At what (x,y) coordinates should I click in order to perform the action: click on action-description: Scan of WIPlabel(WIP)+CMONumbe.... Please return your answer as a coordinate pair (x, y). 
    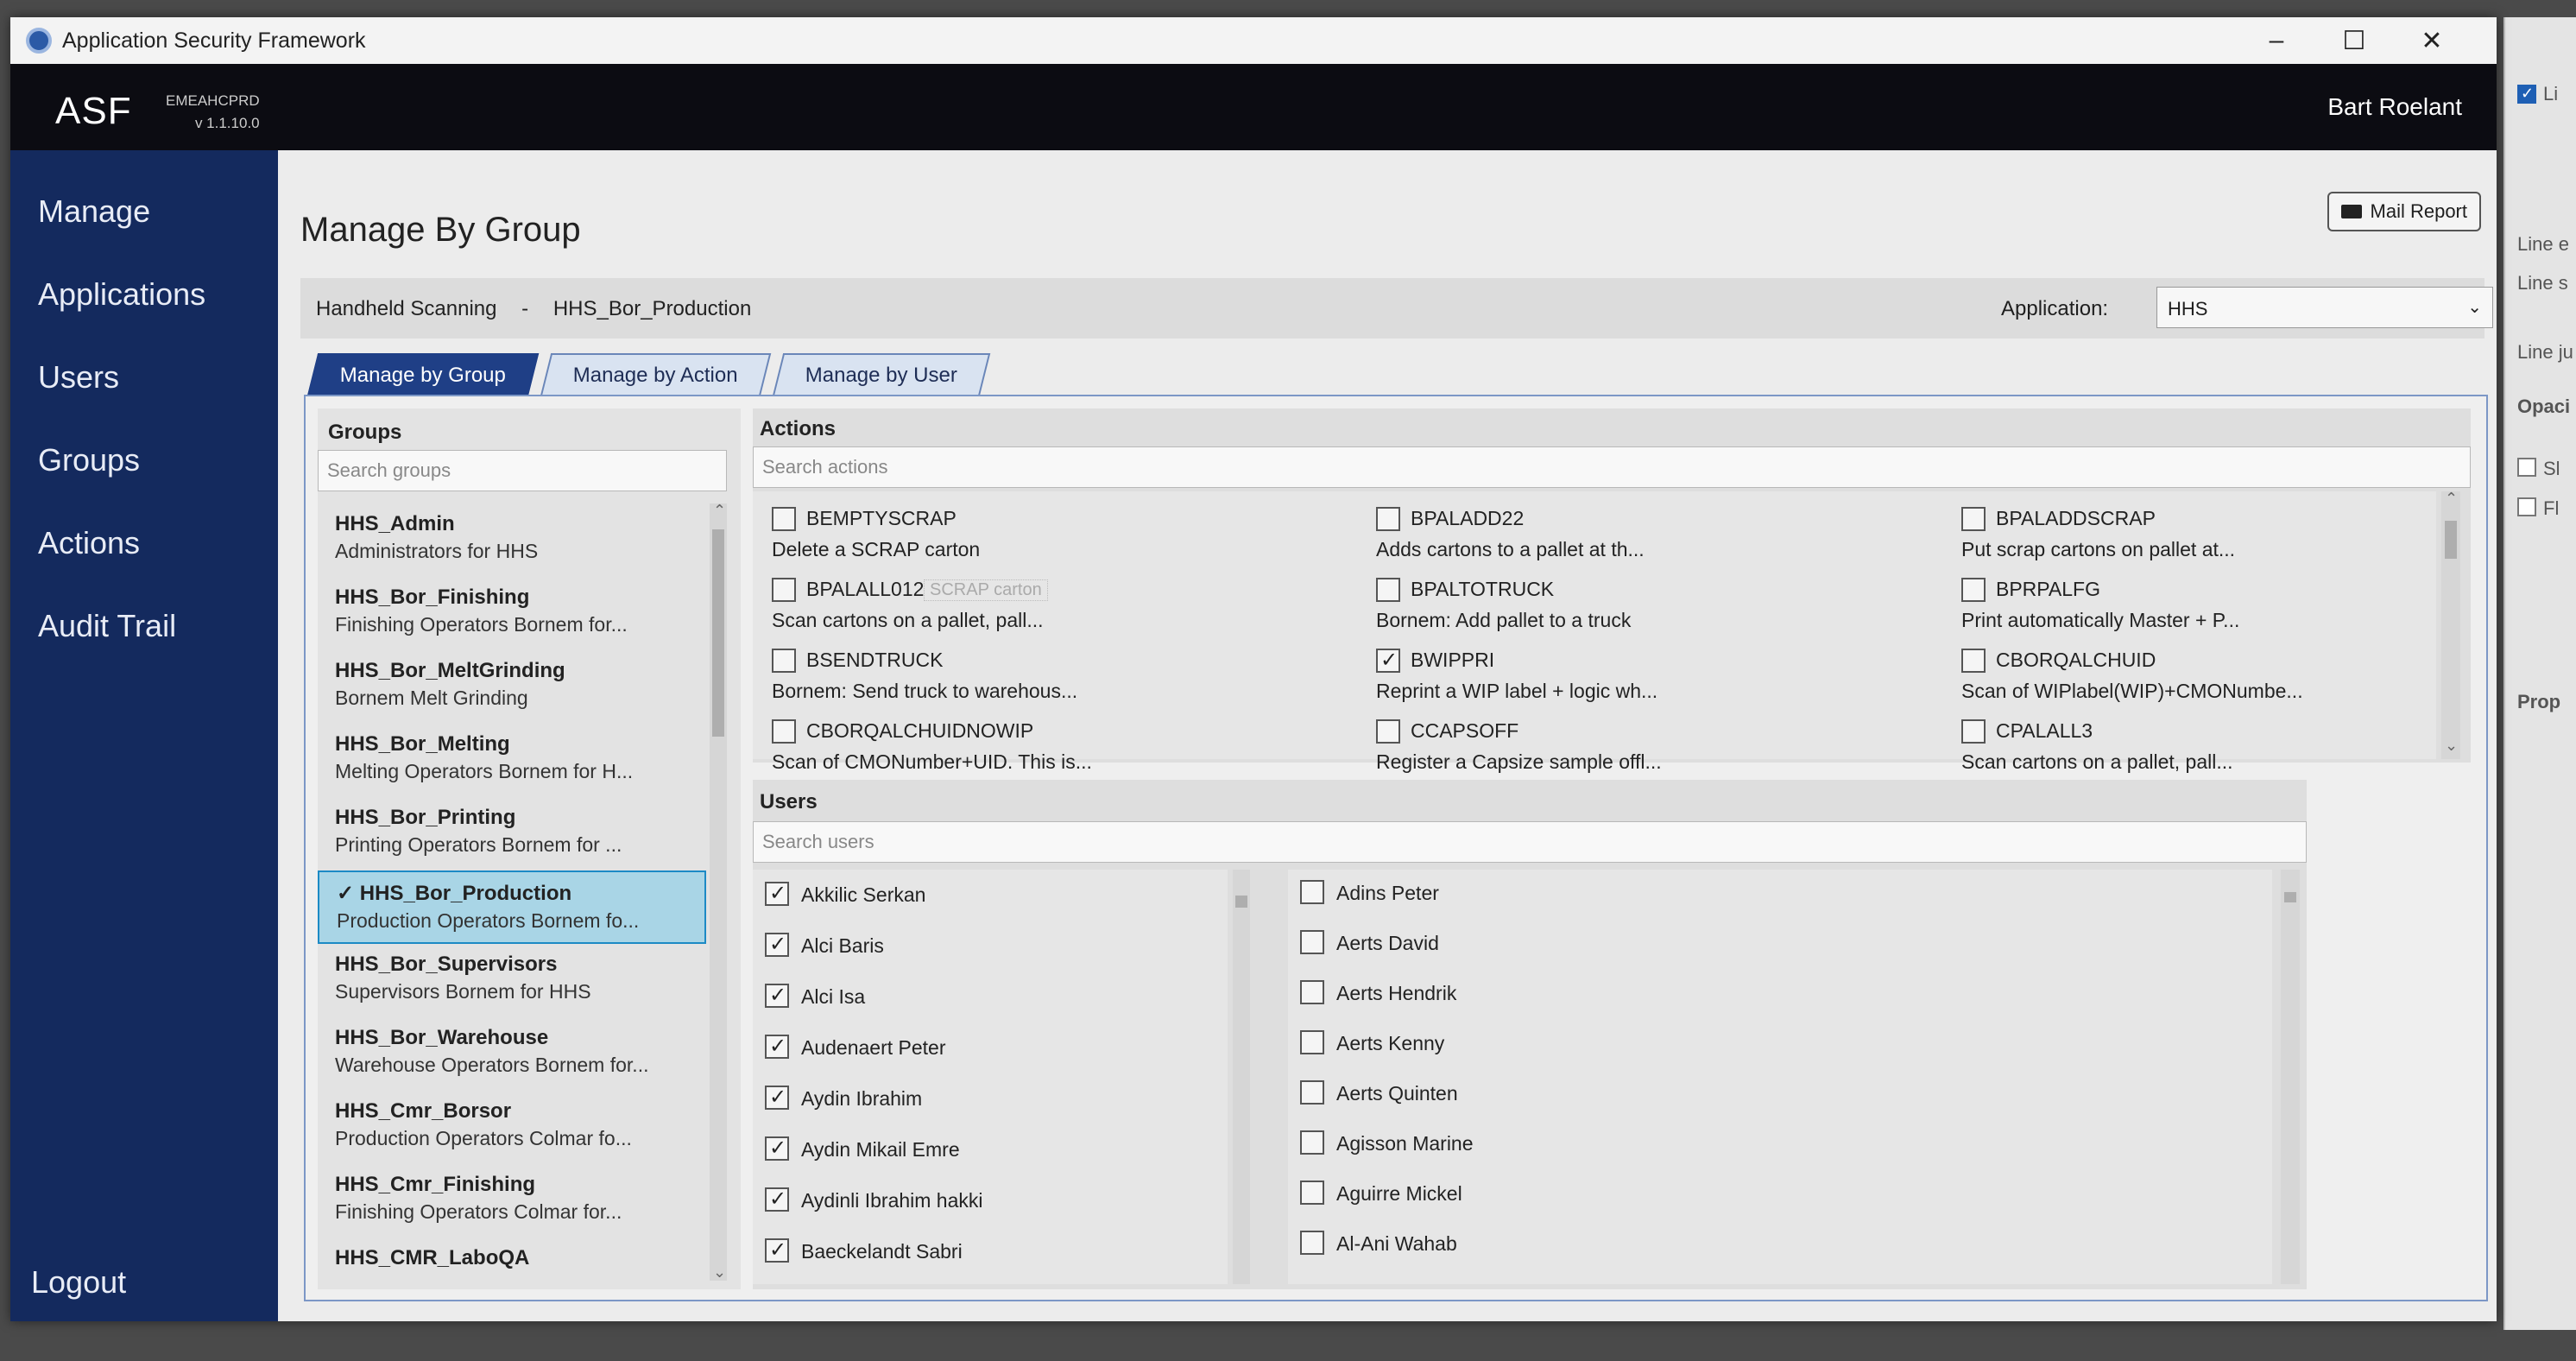
    Looking at the image, I should click on (2132, 691).